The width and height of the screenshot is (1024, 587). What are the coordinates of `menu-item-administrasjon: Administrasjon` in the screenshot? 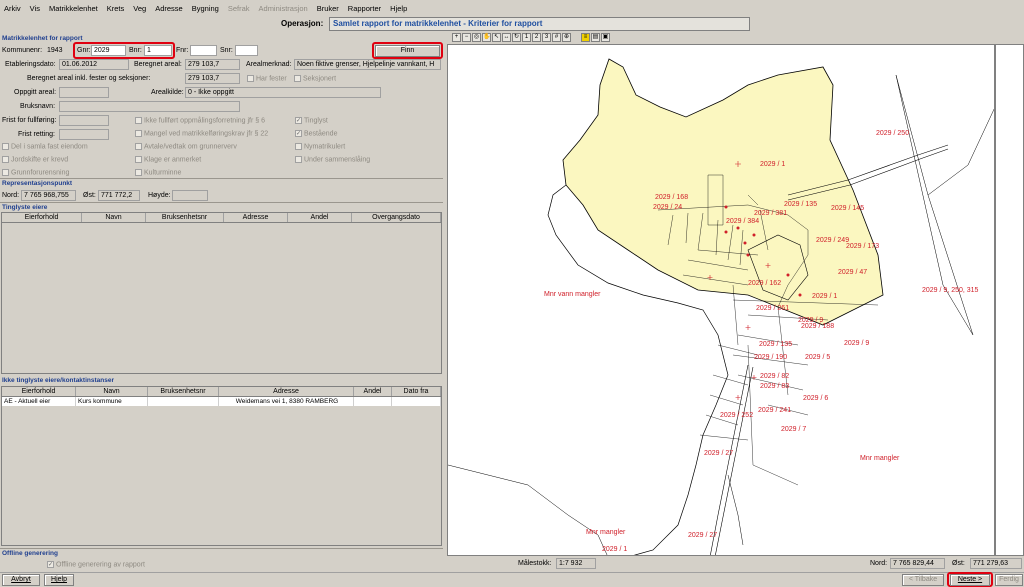 It's located at (283, 8).